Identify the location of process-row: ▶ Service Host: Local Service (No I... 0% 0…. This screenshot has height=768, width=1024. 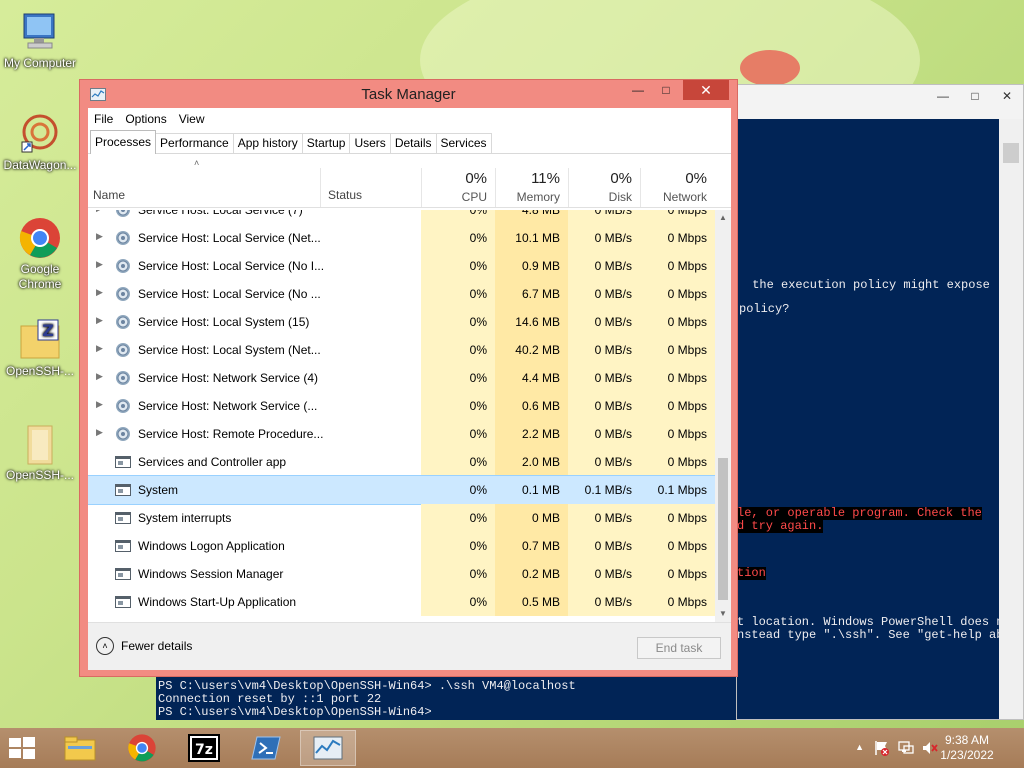
(401, 266).